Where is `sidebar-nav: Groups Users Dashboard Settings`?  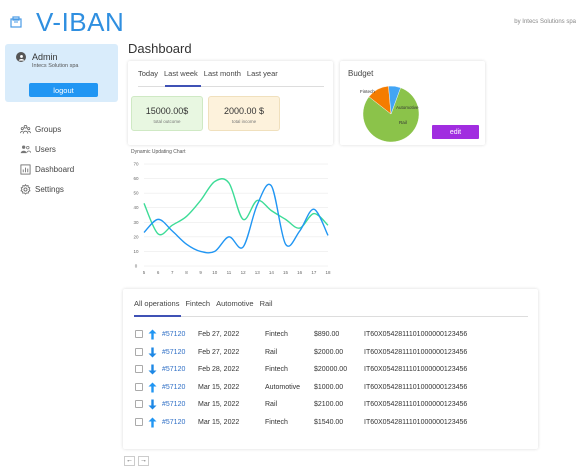 sidebar-nav: Groups Users Dashboard Settings is located at coordinates (47, 159).